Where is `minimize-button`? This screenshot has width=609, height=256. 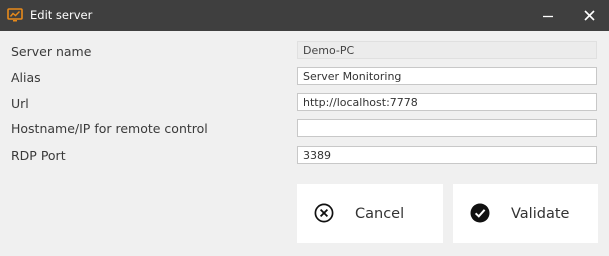 minimize-button is located at coordinates (548, 15).